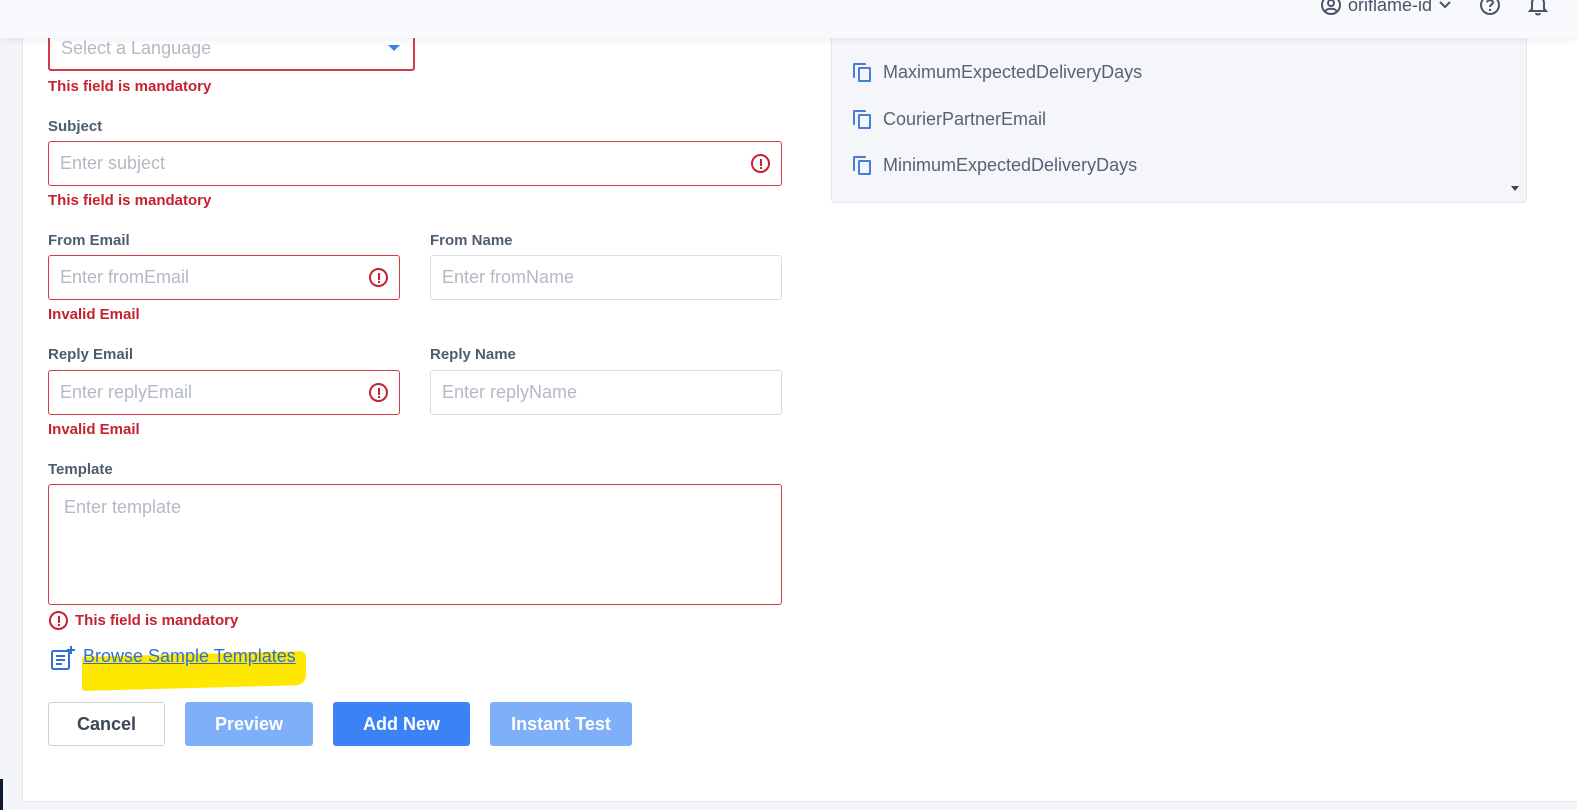 Image resolution: width=1577 pixels, height=810 pixels. I want to click on from-name-input: Enter fromName, so click(606, 277).